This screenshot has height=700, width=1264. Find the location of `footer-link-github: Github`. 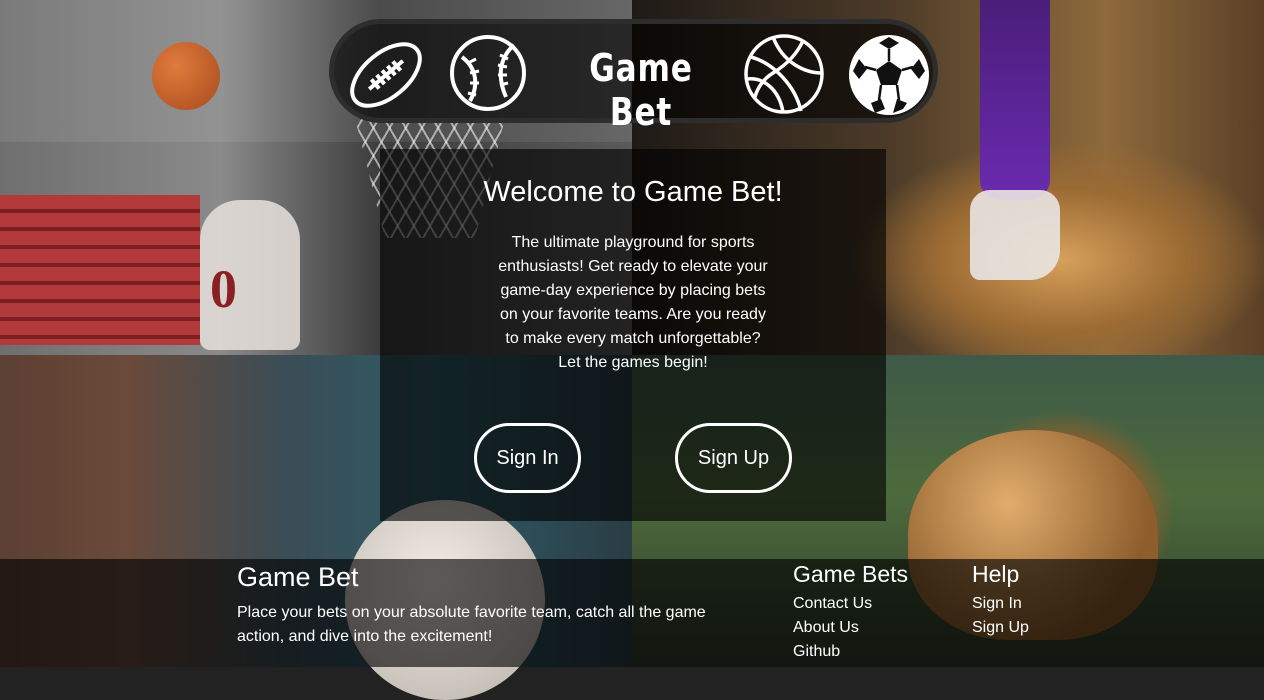

footer-link-github: Github is located at coordinates (850, 652).